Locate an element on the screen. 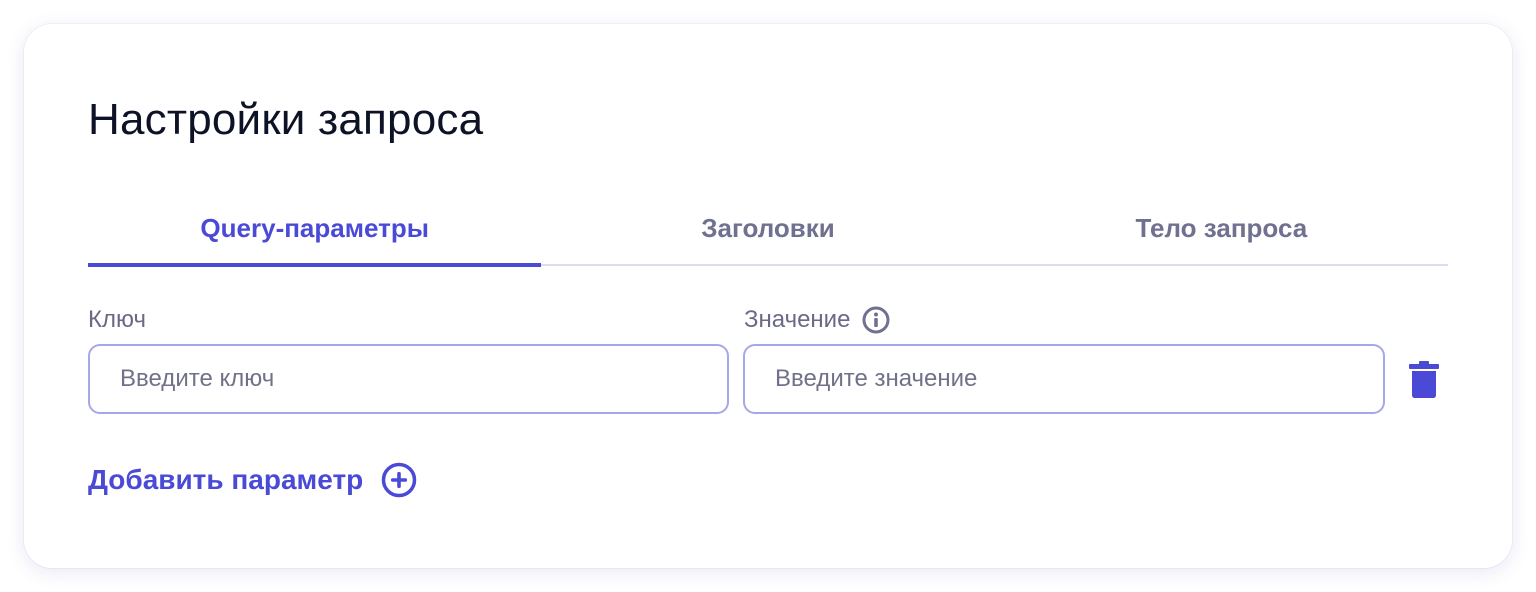 Image resolution: width=1536 pixels, height=592 pixels. card-title: Настройки запроса is located at coordinates (286, 119).